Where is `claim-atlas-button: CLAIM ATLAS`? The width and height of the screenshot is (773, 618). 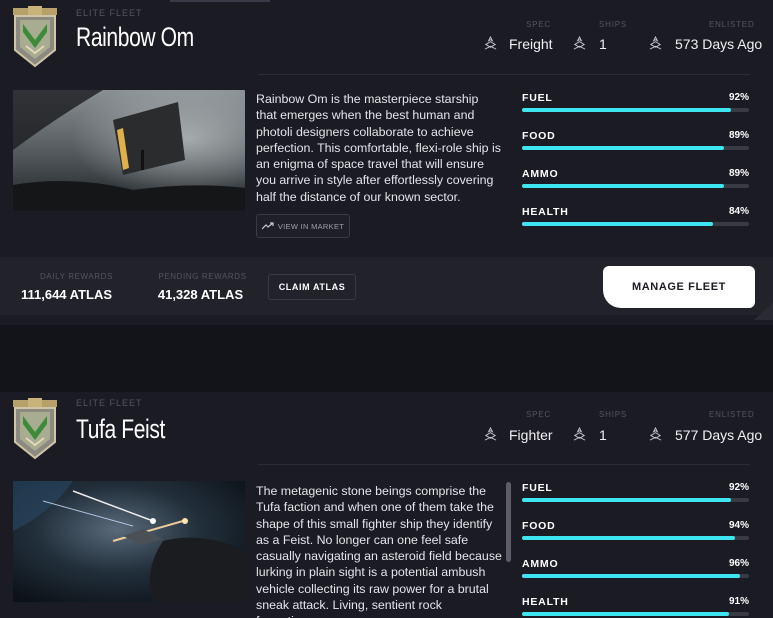
claim-atlas-button: CLAIM ATLAS is located at coordinates (312, 287).